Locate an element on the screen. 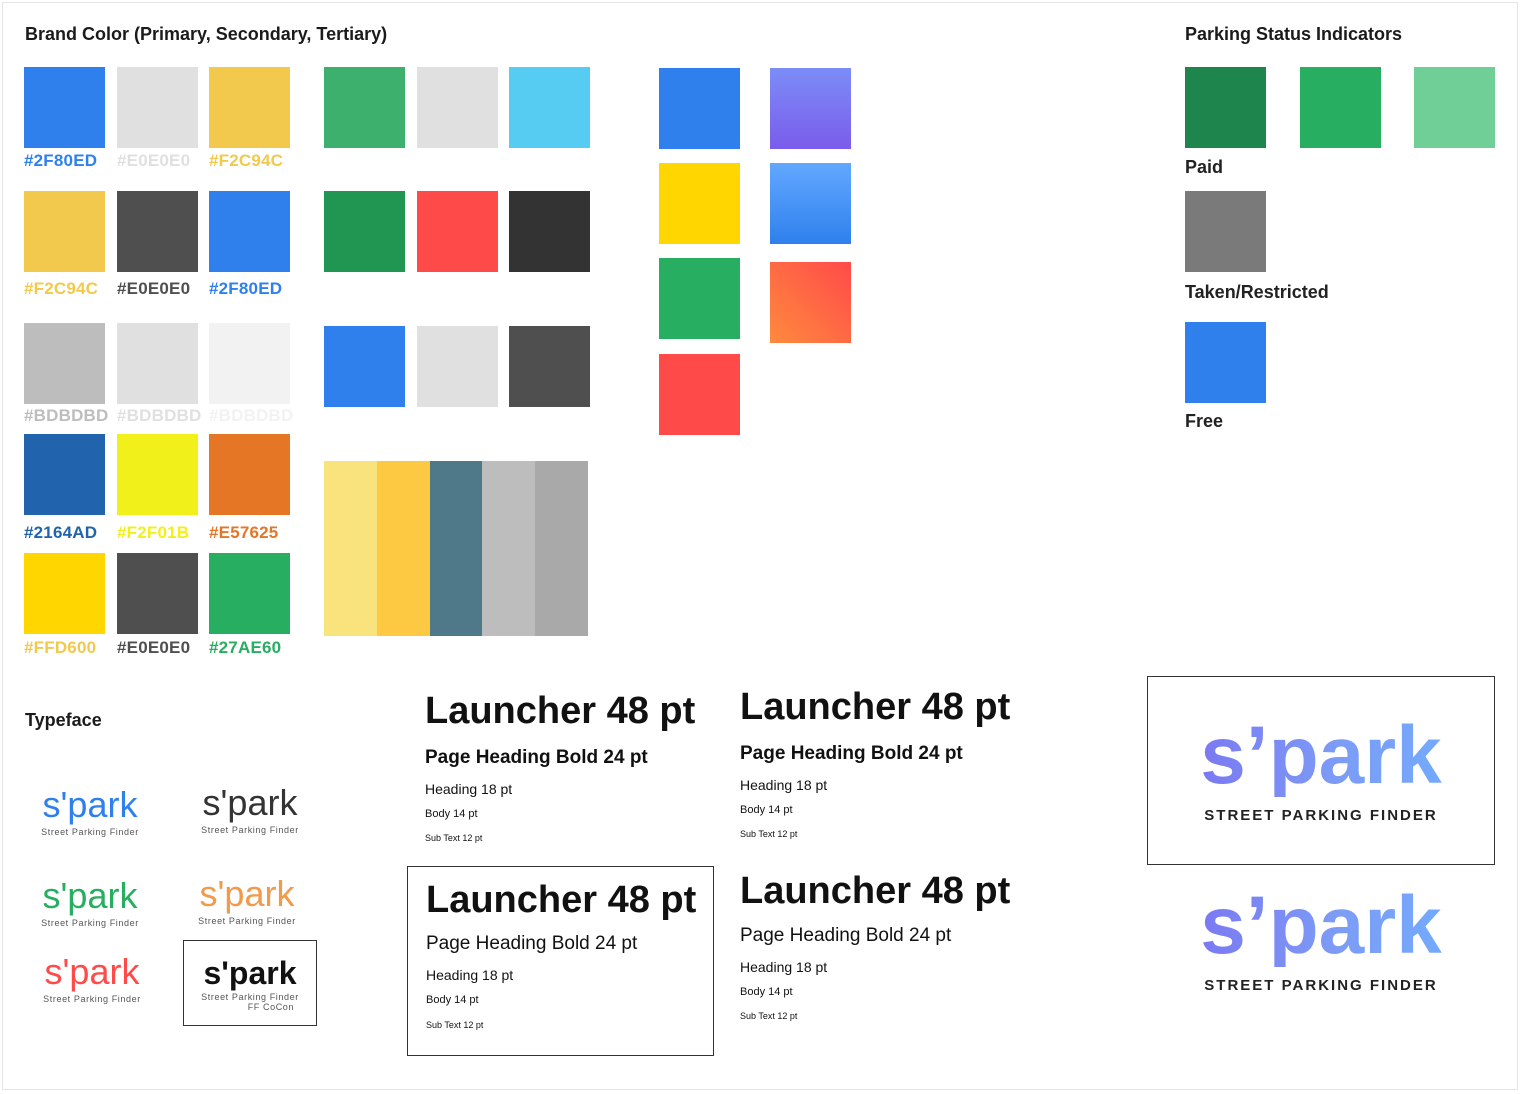 The height and width of the screenshot is (1094, 1522). logo-variant-orange: s'park Street Parking Finder is located at coordinates (247, 900).